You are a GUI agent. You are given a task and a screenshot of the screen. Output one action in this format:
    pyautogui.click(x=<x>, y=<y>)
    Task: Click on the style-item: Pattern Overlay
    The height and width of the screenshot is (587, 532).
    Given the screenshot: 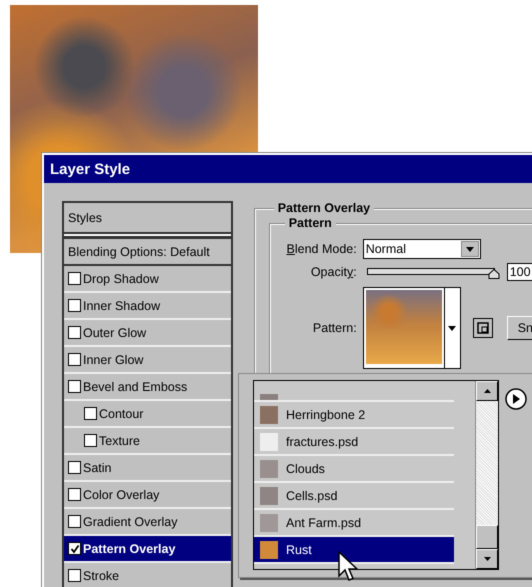 What is the action you would take?
    pyautogui.click(x=147, y=549)
    